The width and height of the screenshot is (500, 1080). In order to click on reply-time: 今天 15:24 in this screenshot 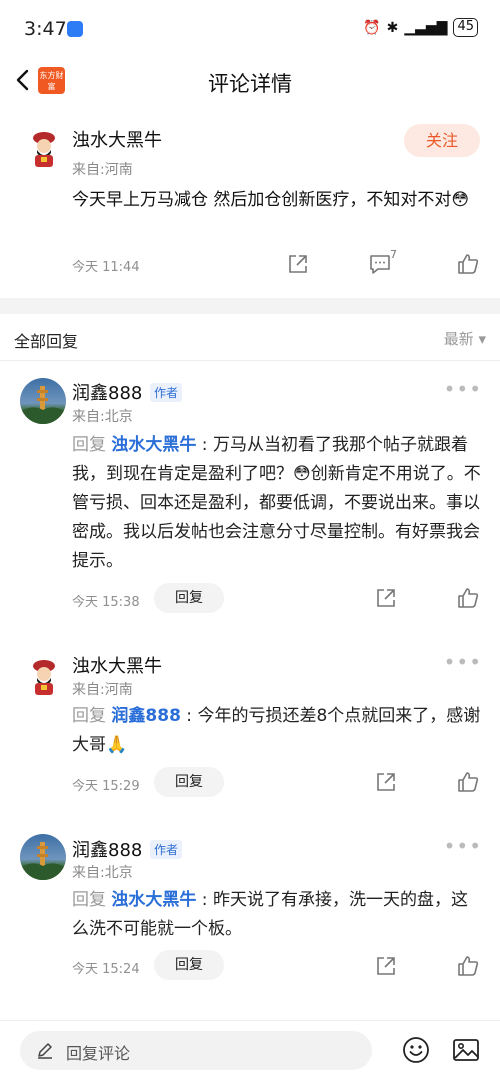, I will do `click(106, 969)`.